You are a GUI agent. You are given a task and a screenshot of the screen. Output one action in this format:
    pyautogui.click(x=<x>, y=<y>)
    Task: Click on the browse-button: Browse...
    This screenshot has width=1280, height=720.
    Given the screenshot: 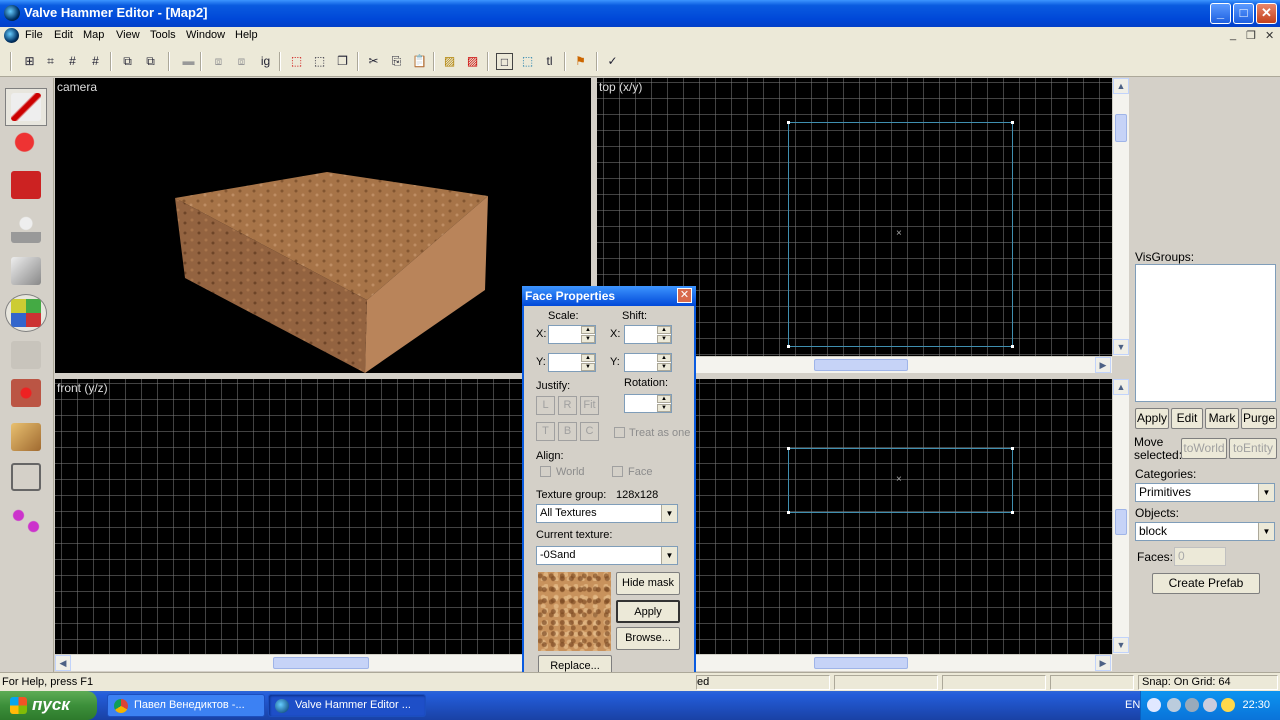 What is the action you would take?
    pyautogui.click(x=648, y=638)
    